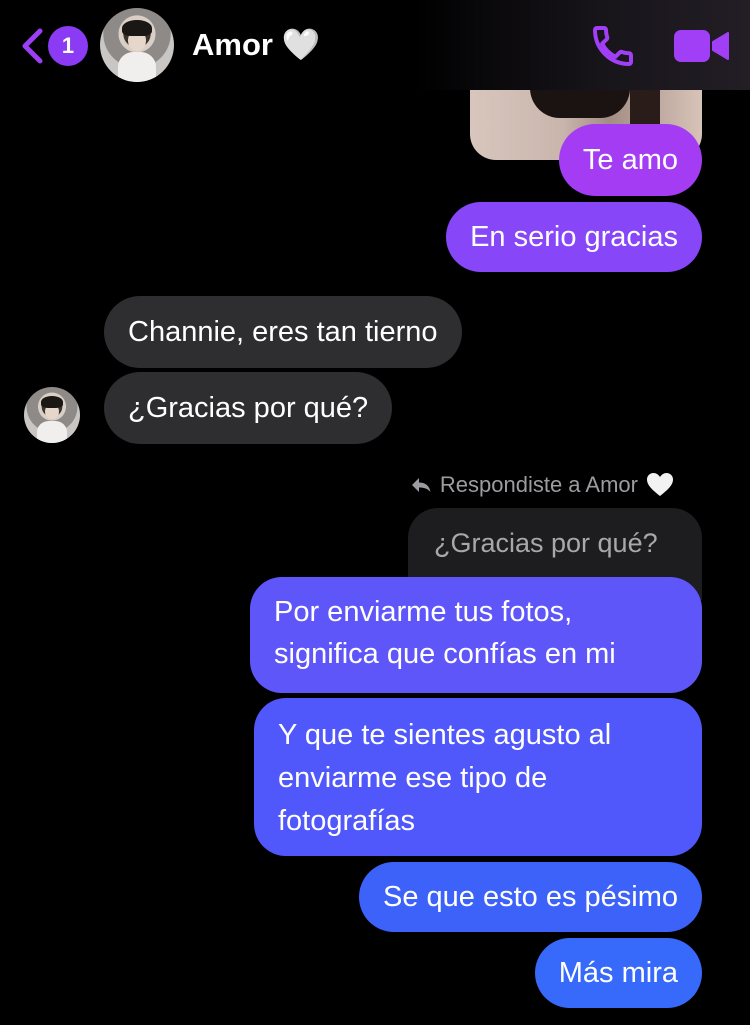  I want to click on reply-label-text: Respondiste a Amor, so click(538, 484).